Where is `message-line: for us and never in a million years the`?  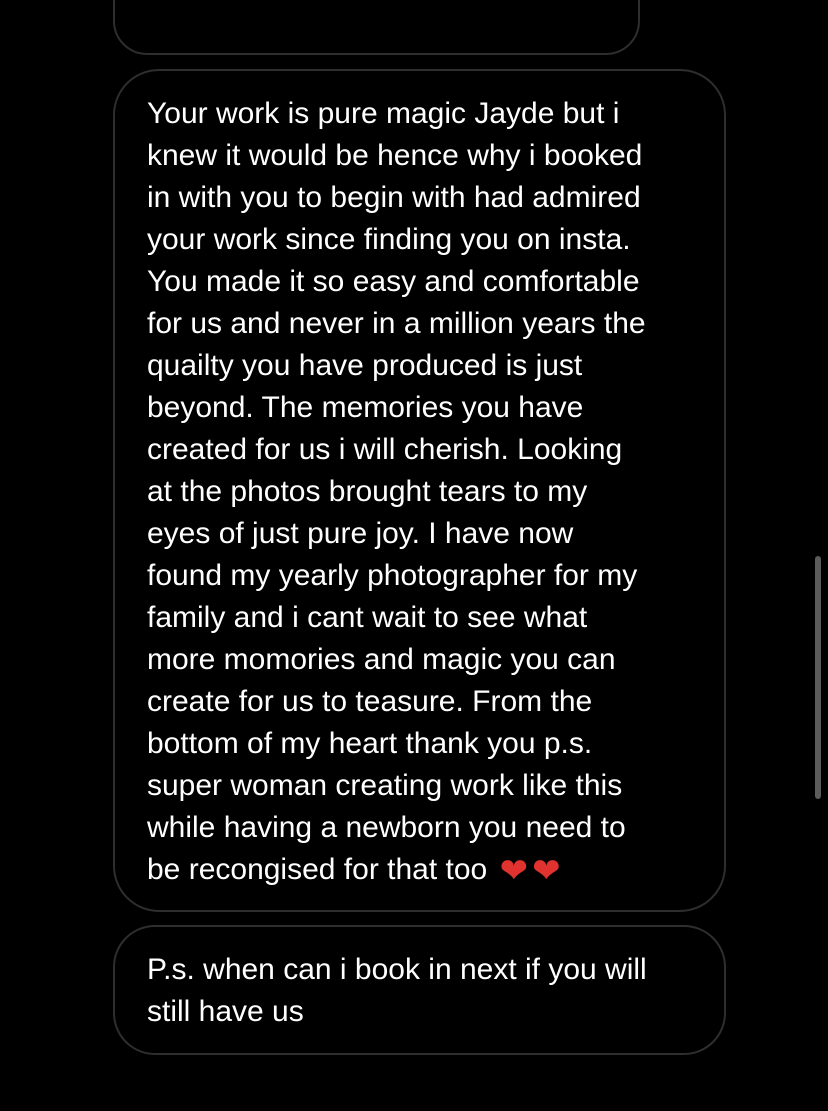
message-line: for us and never in a million years the is located at coordinates (396, 323).